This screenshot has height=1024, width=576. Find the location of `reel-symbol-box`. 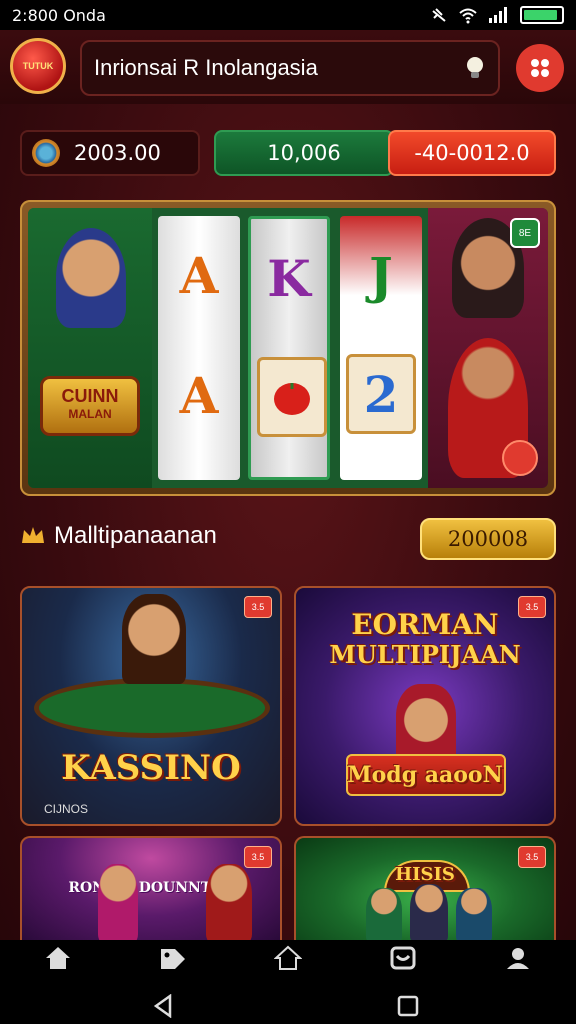

reel-symbol-box is located at coordinates (292, 397).